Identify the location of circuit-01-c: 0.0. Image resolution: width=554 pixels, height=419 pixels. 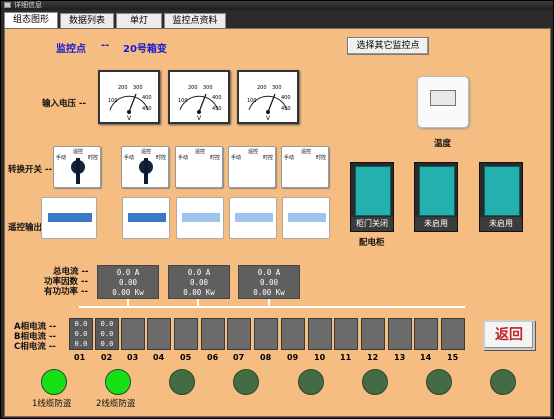
(81, 344).